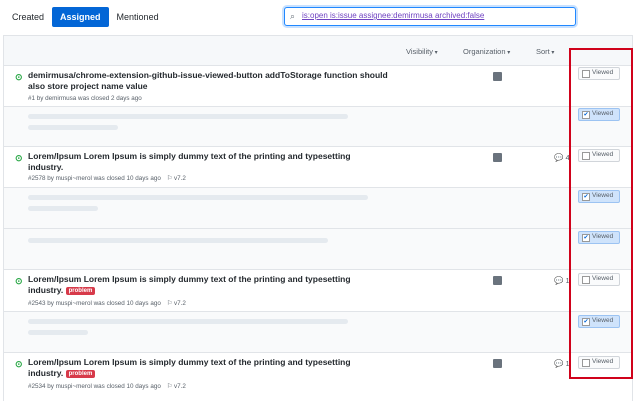 This screenshot has width=640, height=401. I want to click on tab-mentioned: Mentioned, so click(138, 17).